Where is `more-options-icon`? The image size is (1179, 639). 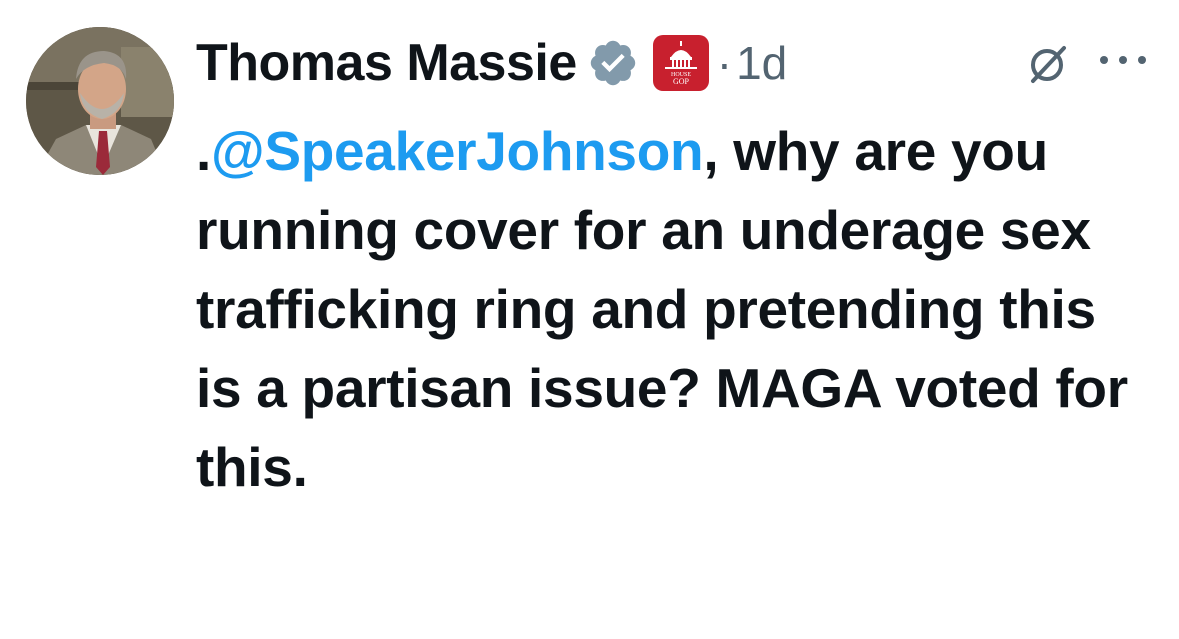 more-options-icon is located at coordinates (1123, 60).